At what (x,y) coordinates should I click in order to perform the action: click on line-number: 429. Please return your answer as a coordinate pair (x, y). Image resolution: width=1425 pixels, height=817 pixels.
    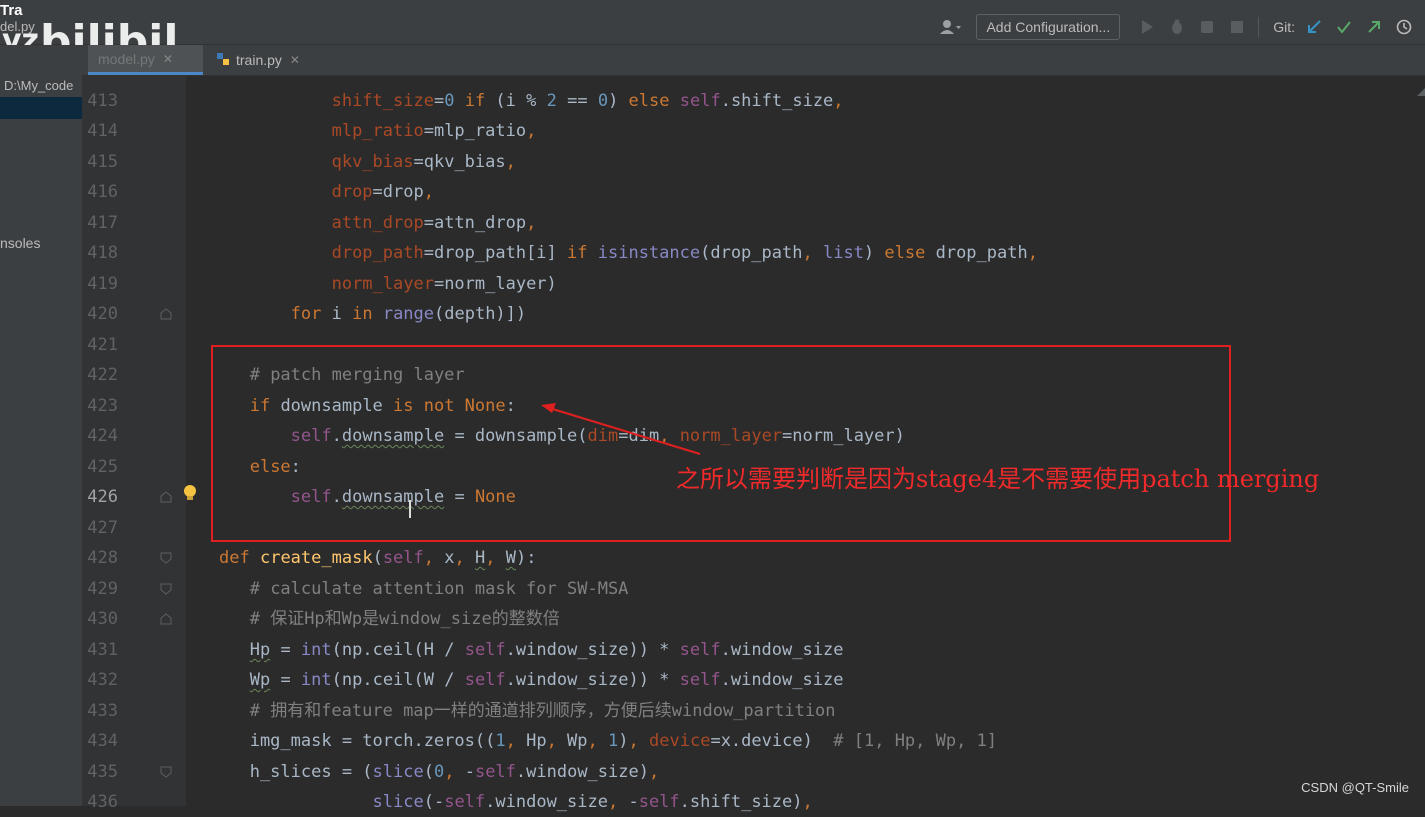
    Looking at the image, I should click on (102, 589).